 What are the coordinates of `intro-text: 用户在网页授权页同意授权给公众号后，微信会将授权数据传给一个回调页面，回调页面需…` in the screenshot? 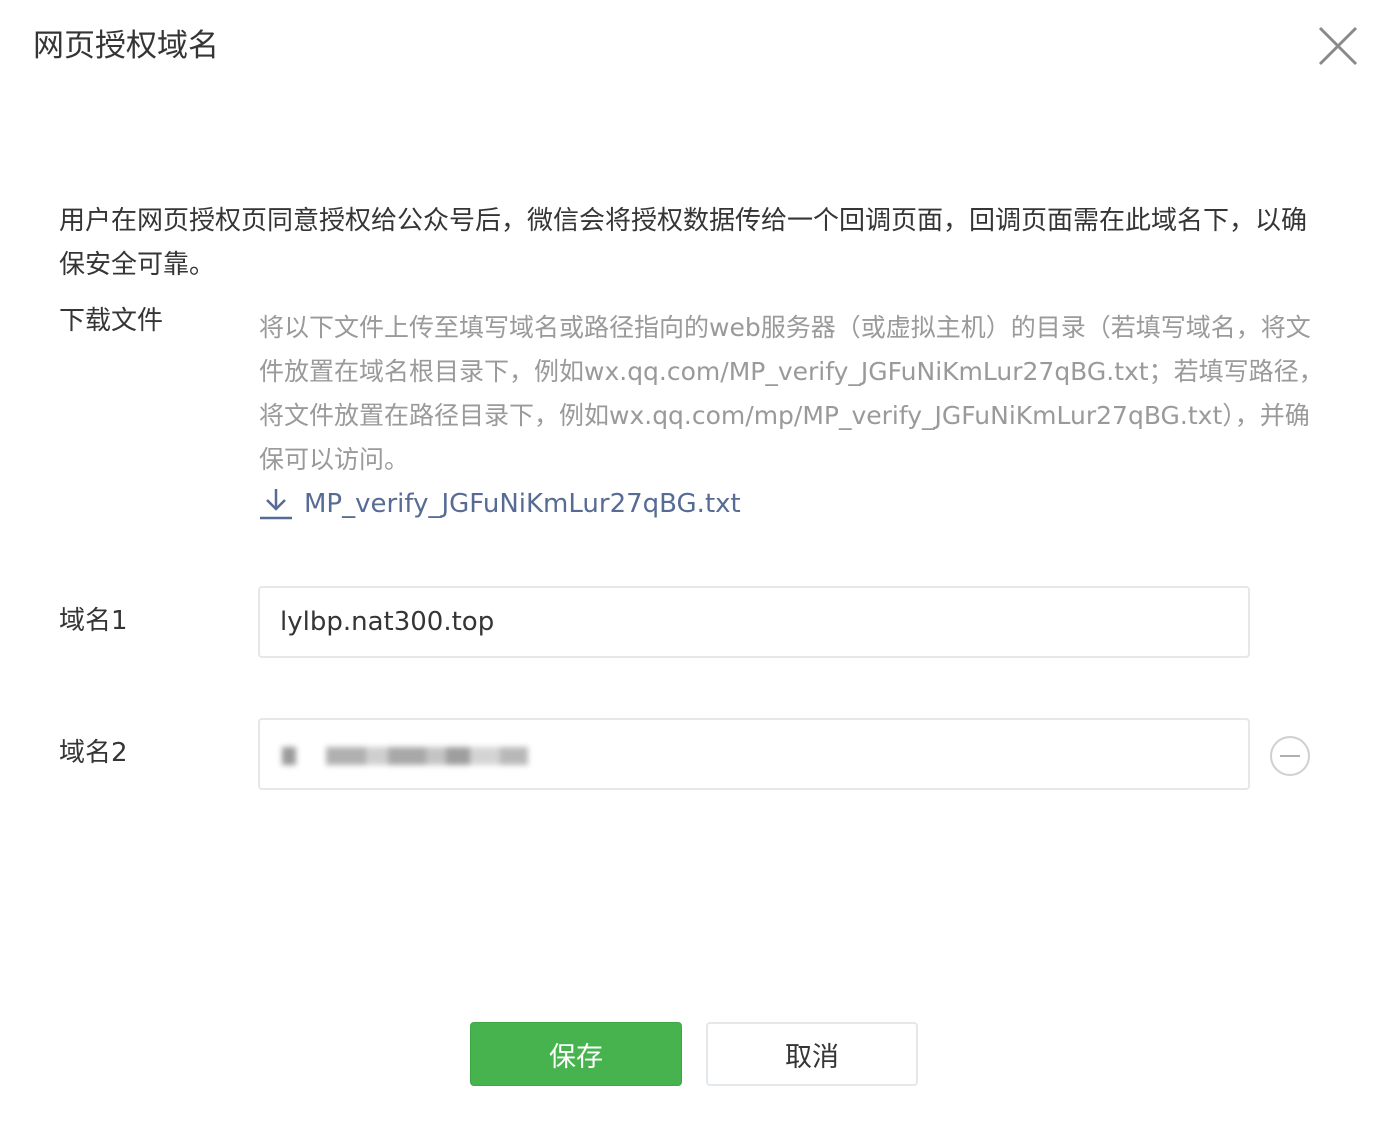 It's located at (683, 243).